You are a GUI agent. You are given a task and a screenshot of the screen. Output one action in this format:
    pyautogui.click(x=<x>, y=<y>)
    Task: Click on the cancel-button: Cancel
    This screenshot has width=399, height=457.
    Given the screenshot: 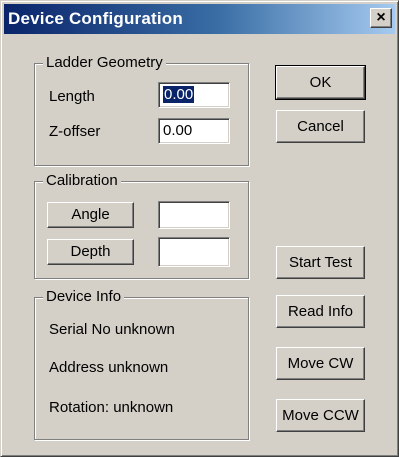 What is the action you would take?
    pyautogui.click(x=320, y=126)
    